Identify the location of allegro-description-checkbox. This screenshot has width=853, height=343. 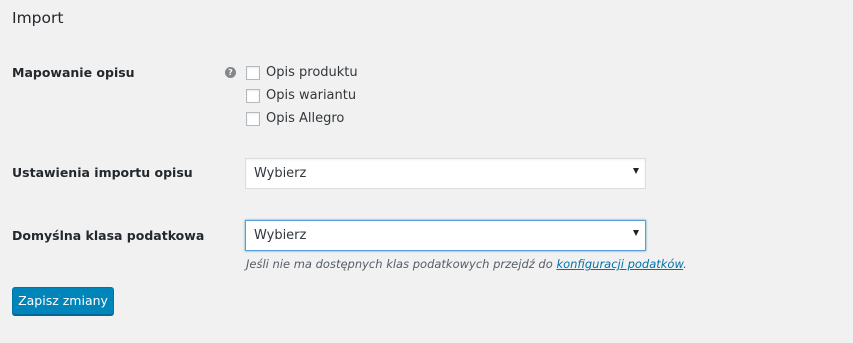
(253, 119).